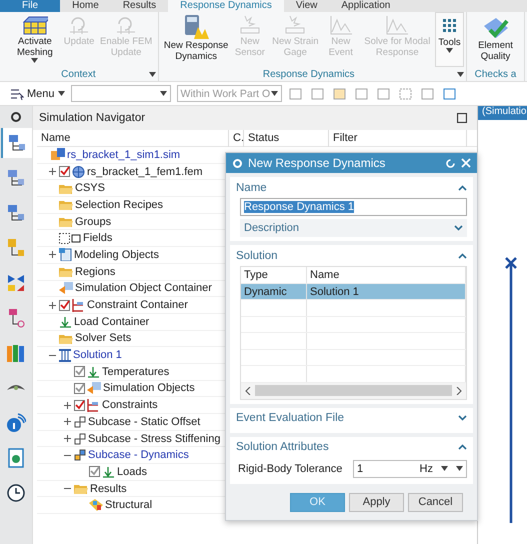  What do you see at coordinates (137, 305) in the screenshot?
I see `tree-item: Constraint Container` at bounding box center [137, 305].